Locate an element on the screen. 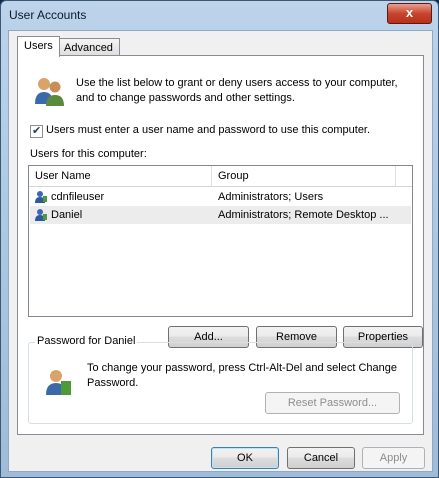 Image resolution: width=439 pixels, height=478 pixels. tab-users-label: Users is located at coordinates (38, 46).